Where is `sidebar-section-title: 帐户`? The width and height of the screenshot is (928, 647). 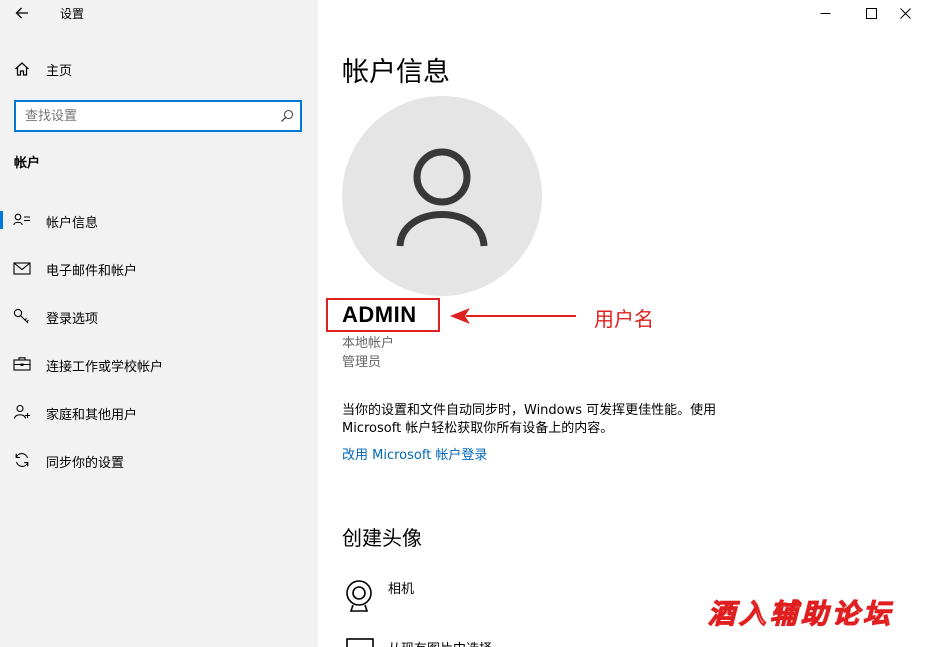 sidebar-section-title: 帐户 is located at coordinates (27, 163).